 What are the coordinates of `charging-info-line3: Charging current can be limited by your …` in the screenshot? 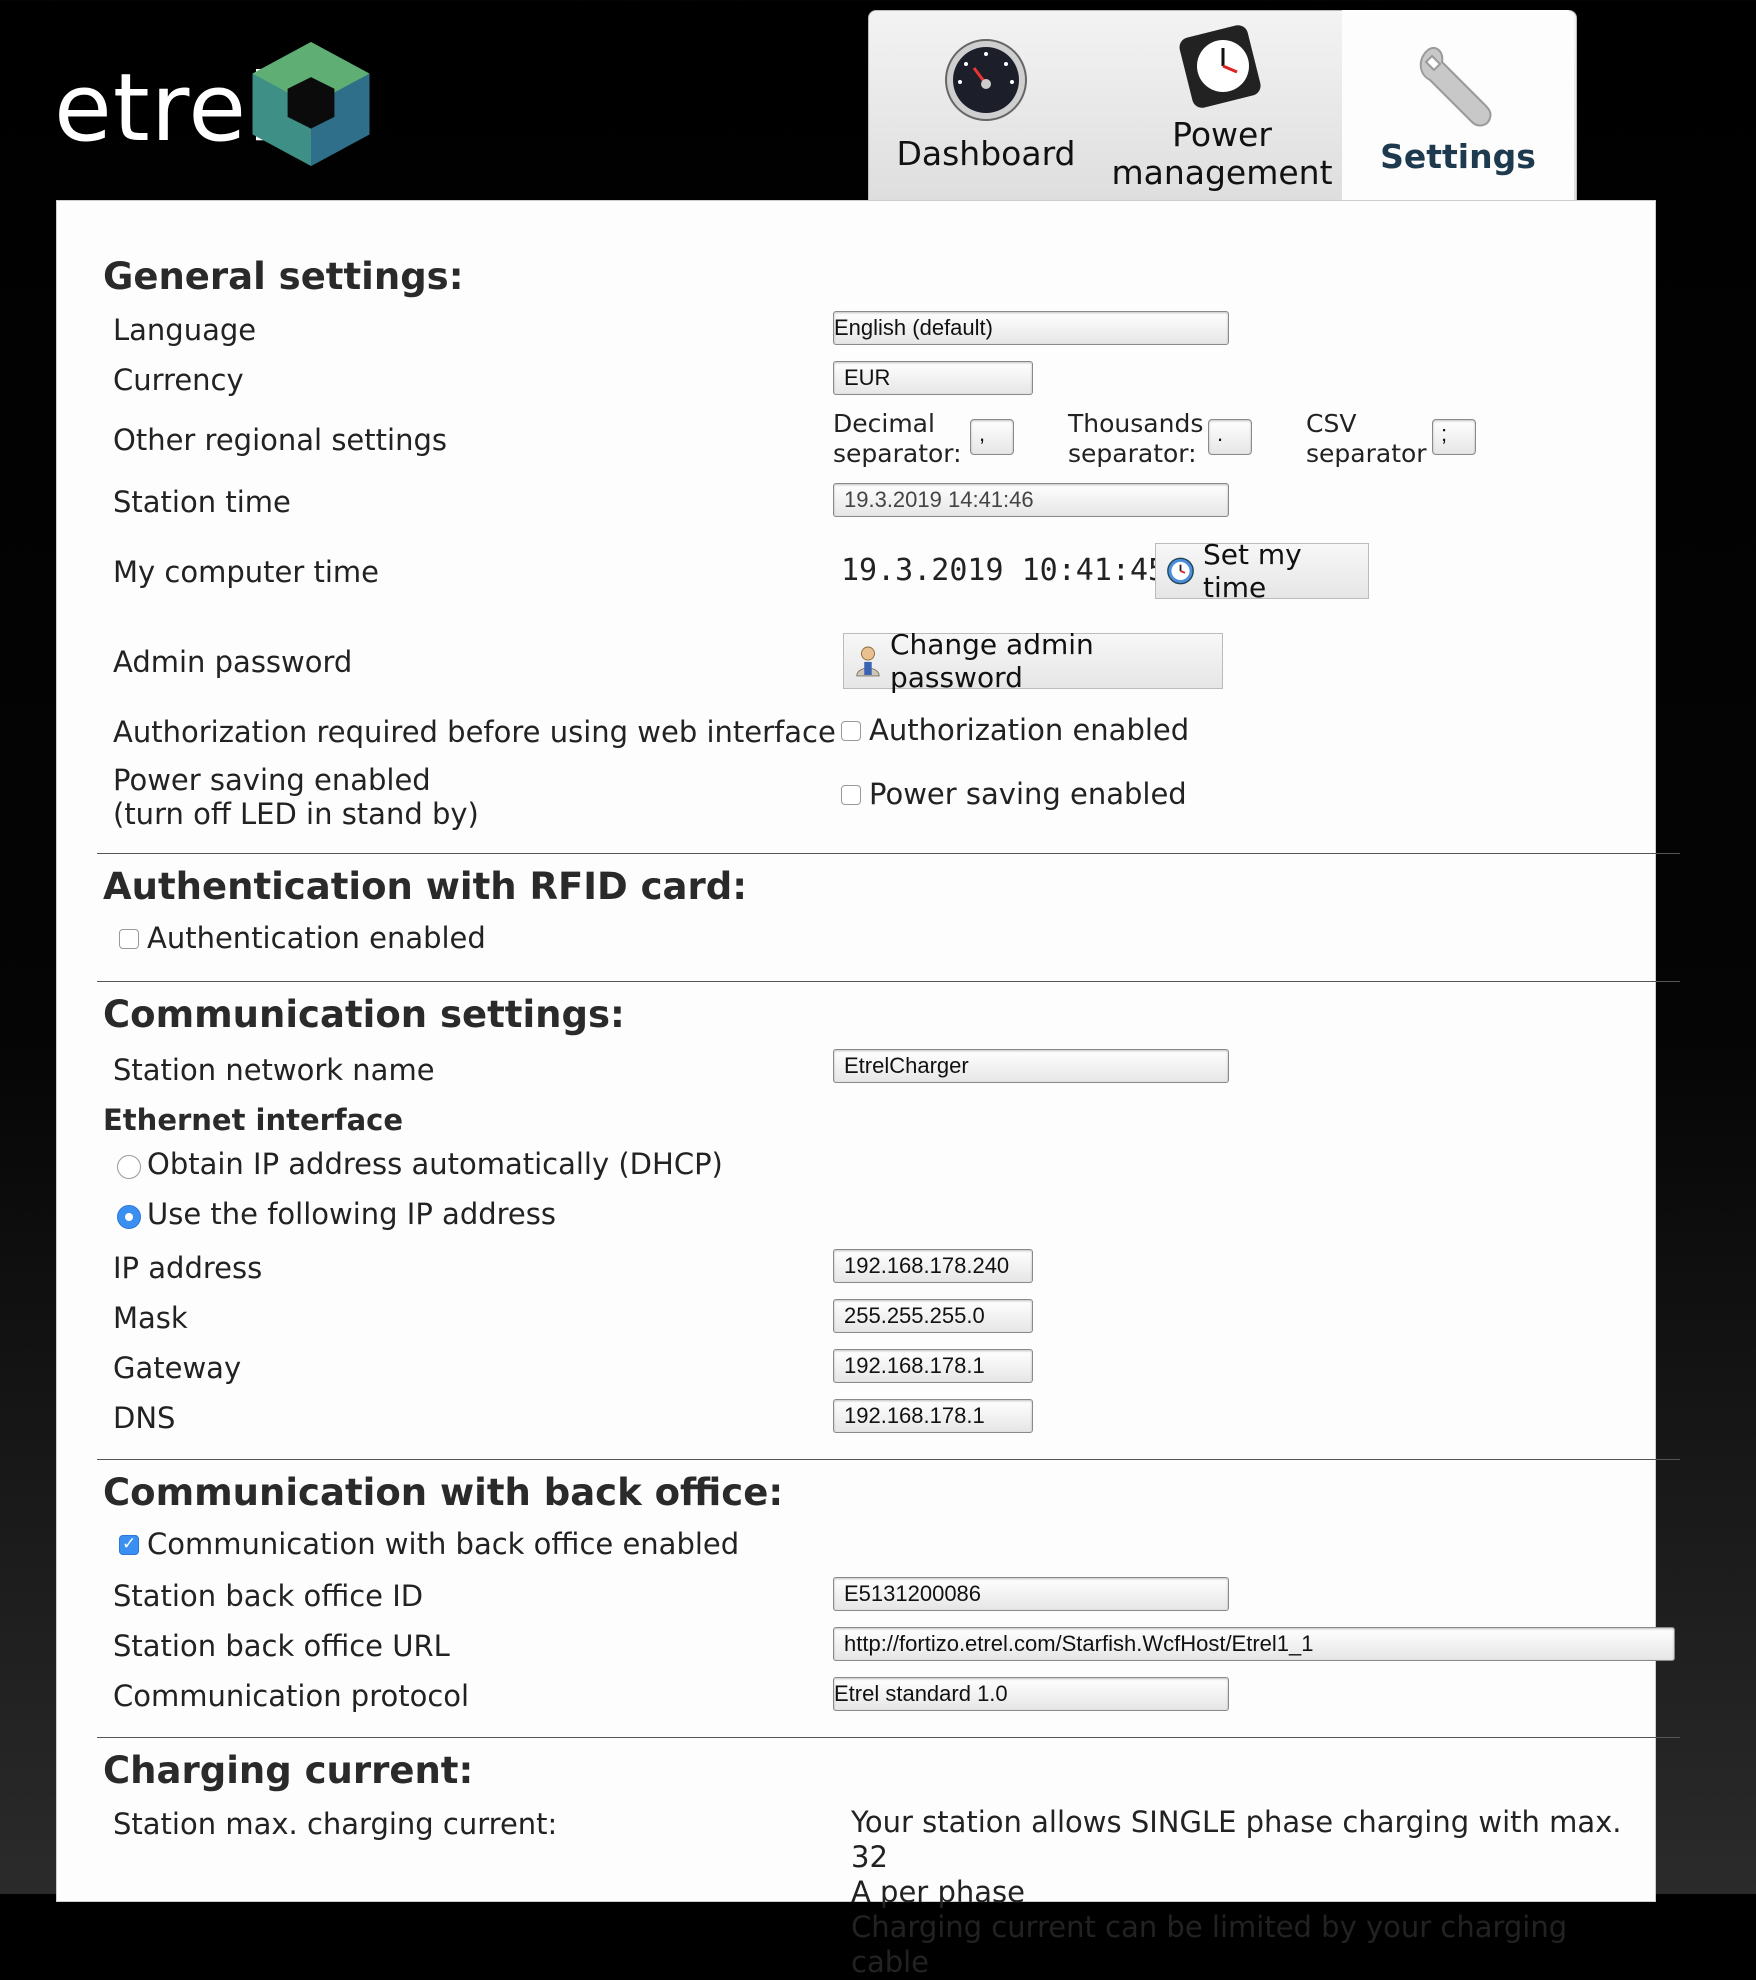 It's located at (1209, 1944).